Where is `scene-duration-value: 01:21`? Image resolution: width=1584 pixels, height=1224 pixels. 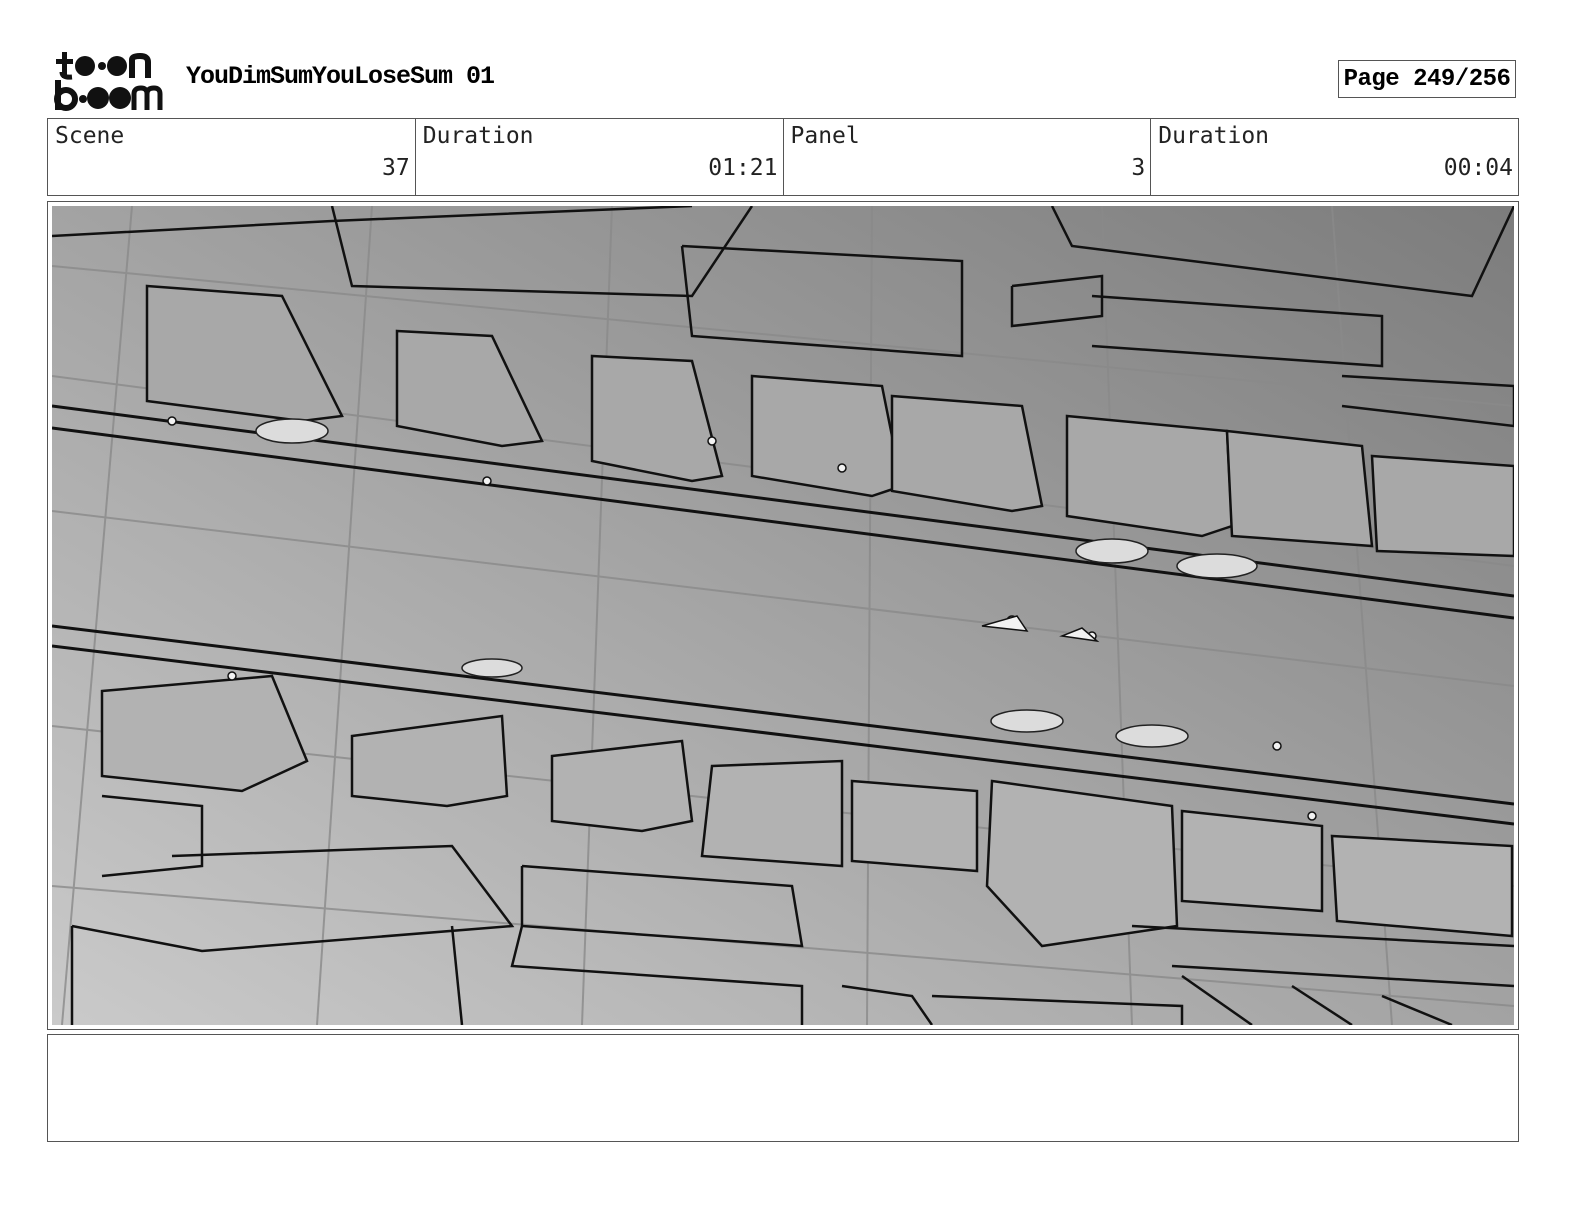 scene-duration-value: 01:21 is located at coordinates (743, 168).